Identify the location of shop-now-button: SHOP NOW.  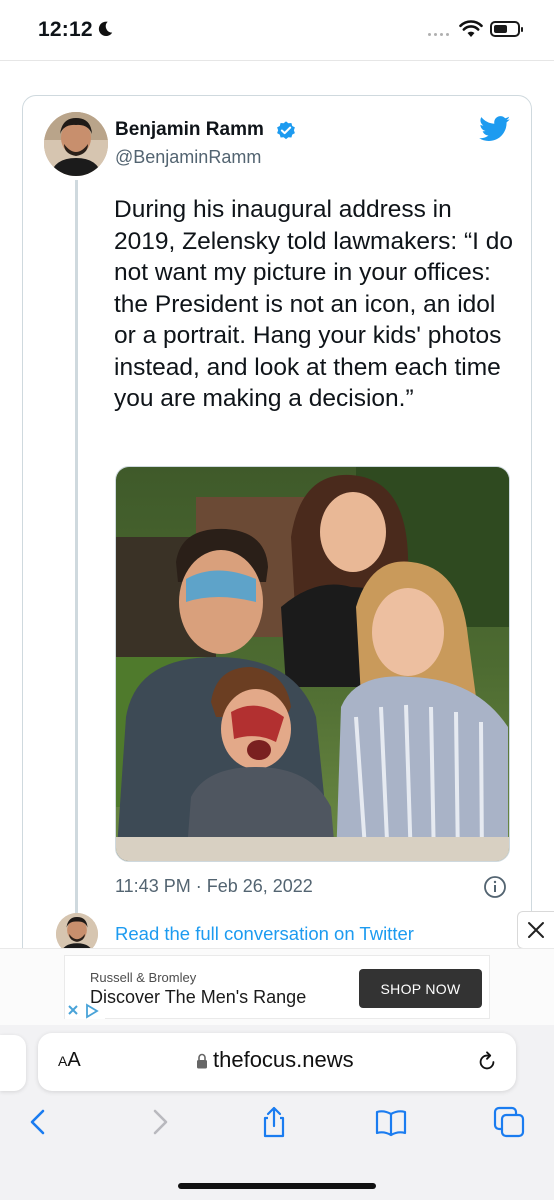
(420, 988).